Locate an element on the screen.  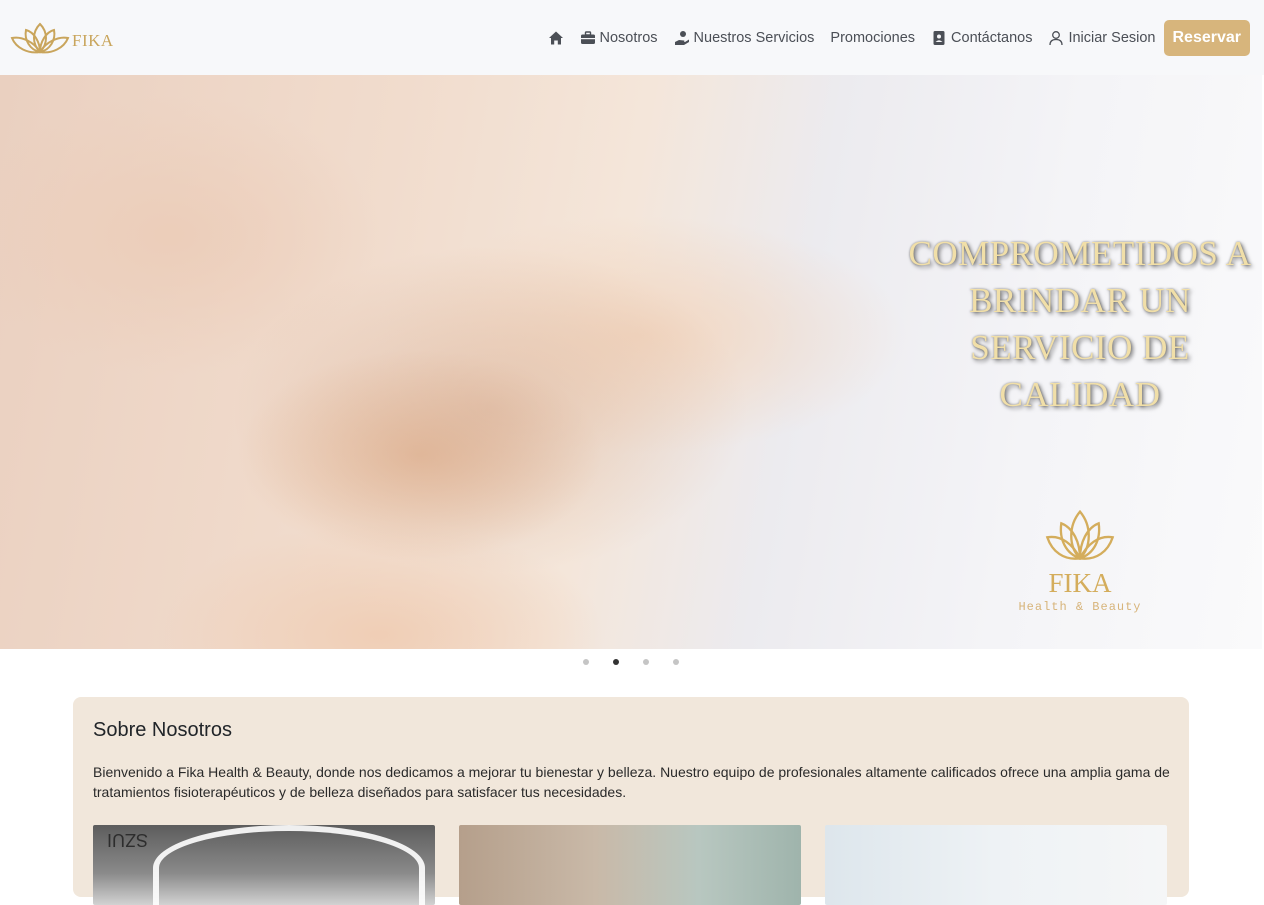
nav-nosotros: Nosotros is located at coordinates (619, 38).